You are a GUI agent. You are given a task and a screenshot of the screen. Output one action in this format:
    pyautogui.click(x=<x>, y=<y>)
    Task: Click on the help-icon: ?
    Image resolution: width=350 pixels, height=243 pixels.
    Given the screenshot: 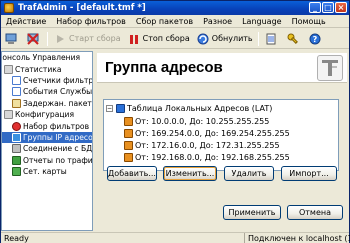 What is the action you would take?
    pyautogui.click(x=315, y=39)
    